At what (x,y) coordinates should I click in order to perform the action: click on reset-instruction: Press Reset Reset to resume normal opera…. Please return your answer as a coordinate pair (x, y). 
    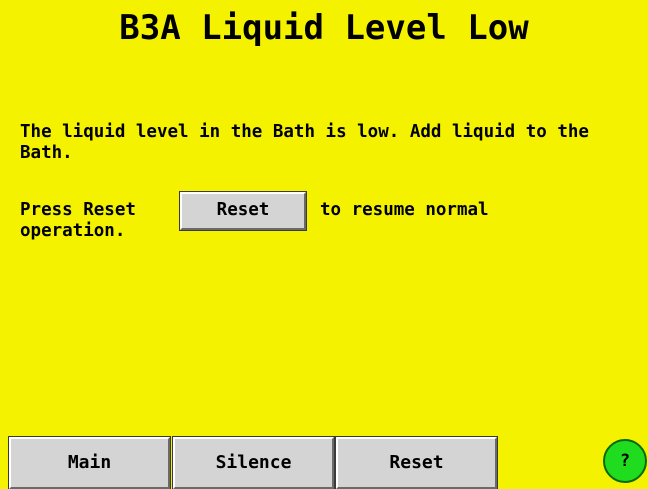
    Looking at the image, I should click on (332, 224).